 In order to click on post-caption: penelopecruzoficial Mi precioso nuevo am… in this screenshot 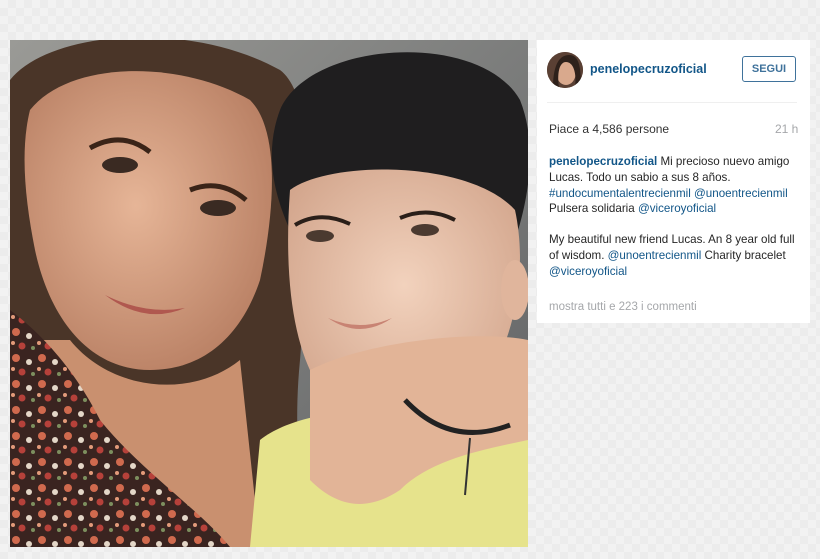, I will do `click(675, 217)`.